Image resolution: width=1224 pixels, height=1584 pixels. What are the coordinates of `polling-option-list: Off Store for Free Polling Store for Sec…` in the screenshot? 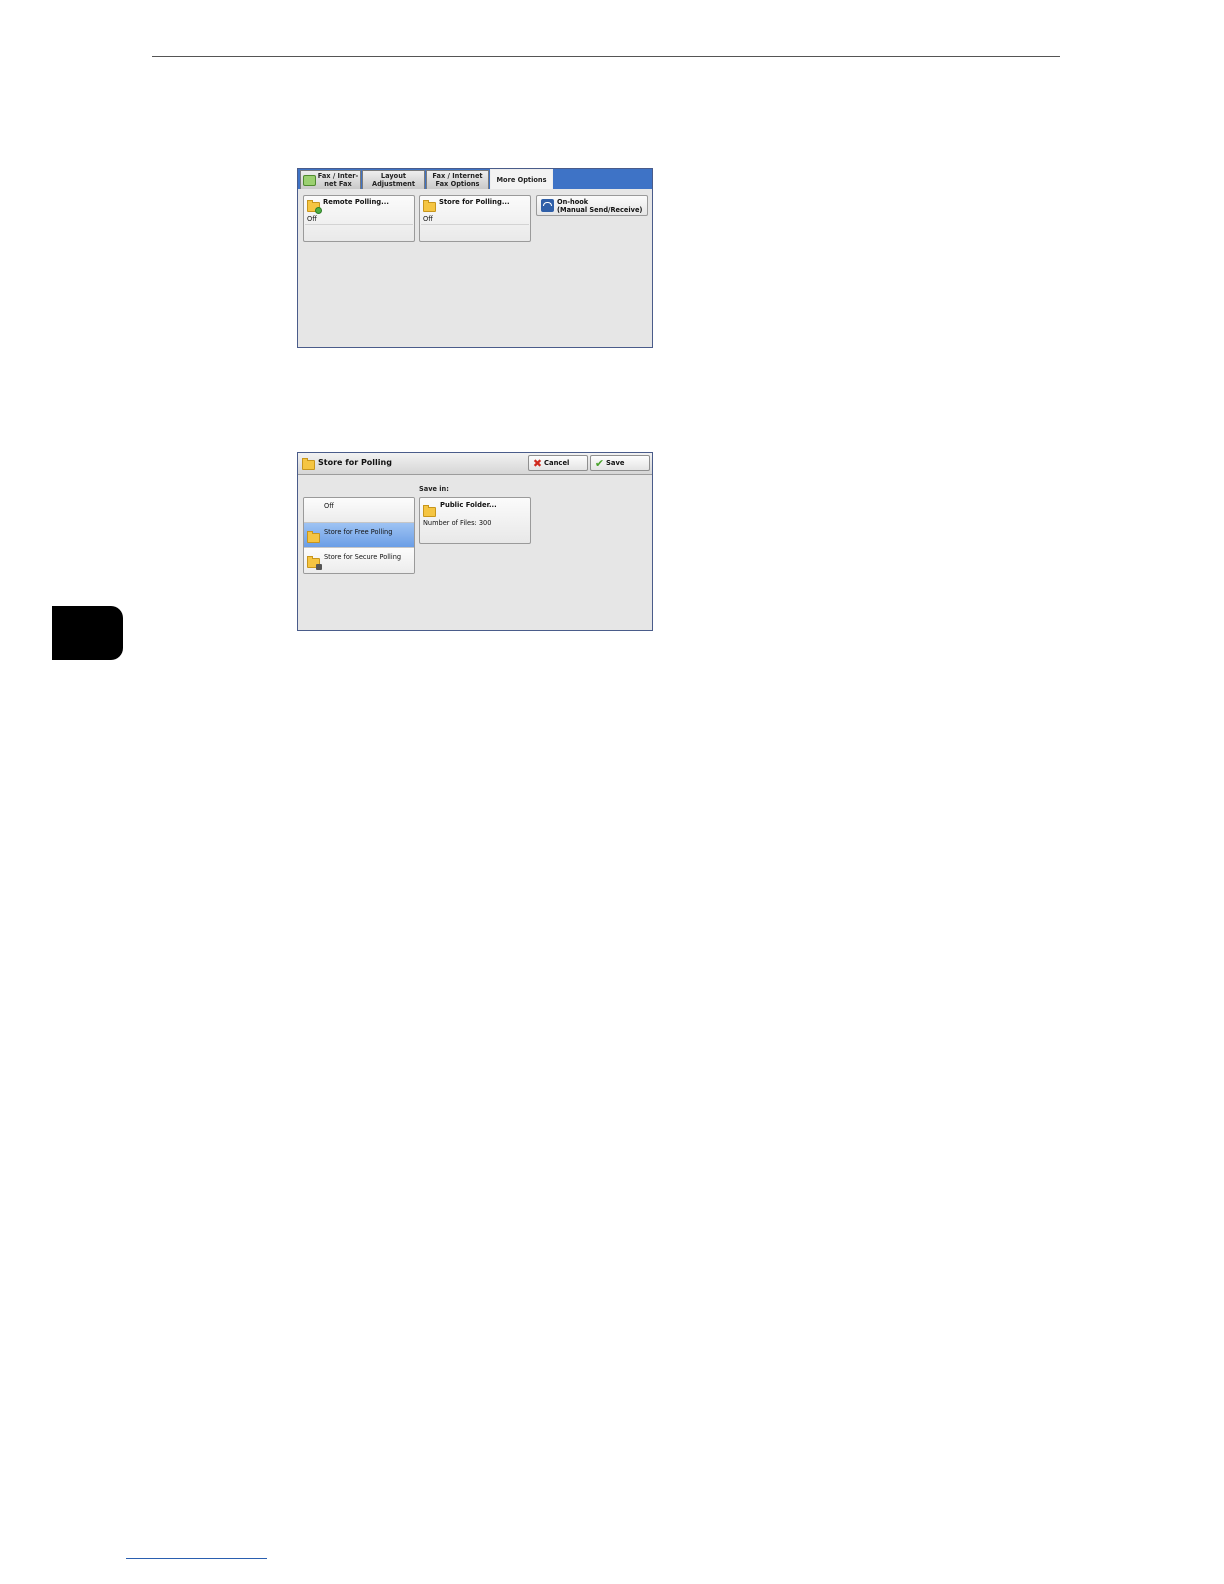 It's located at (359, 535).